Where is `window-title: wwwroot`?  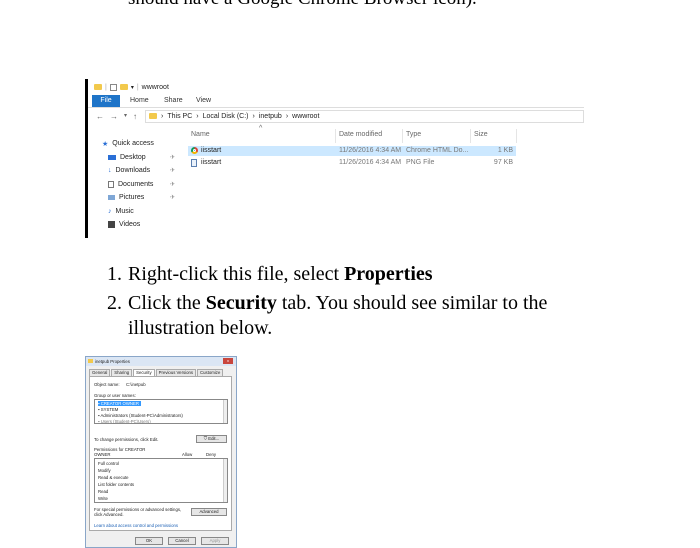
window-title: wwwroot is located at coordinates (155, 87).